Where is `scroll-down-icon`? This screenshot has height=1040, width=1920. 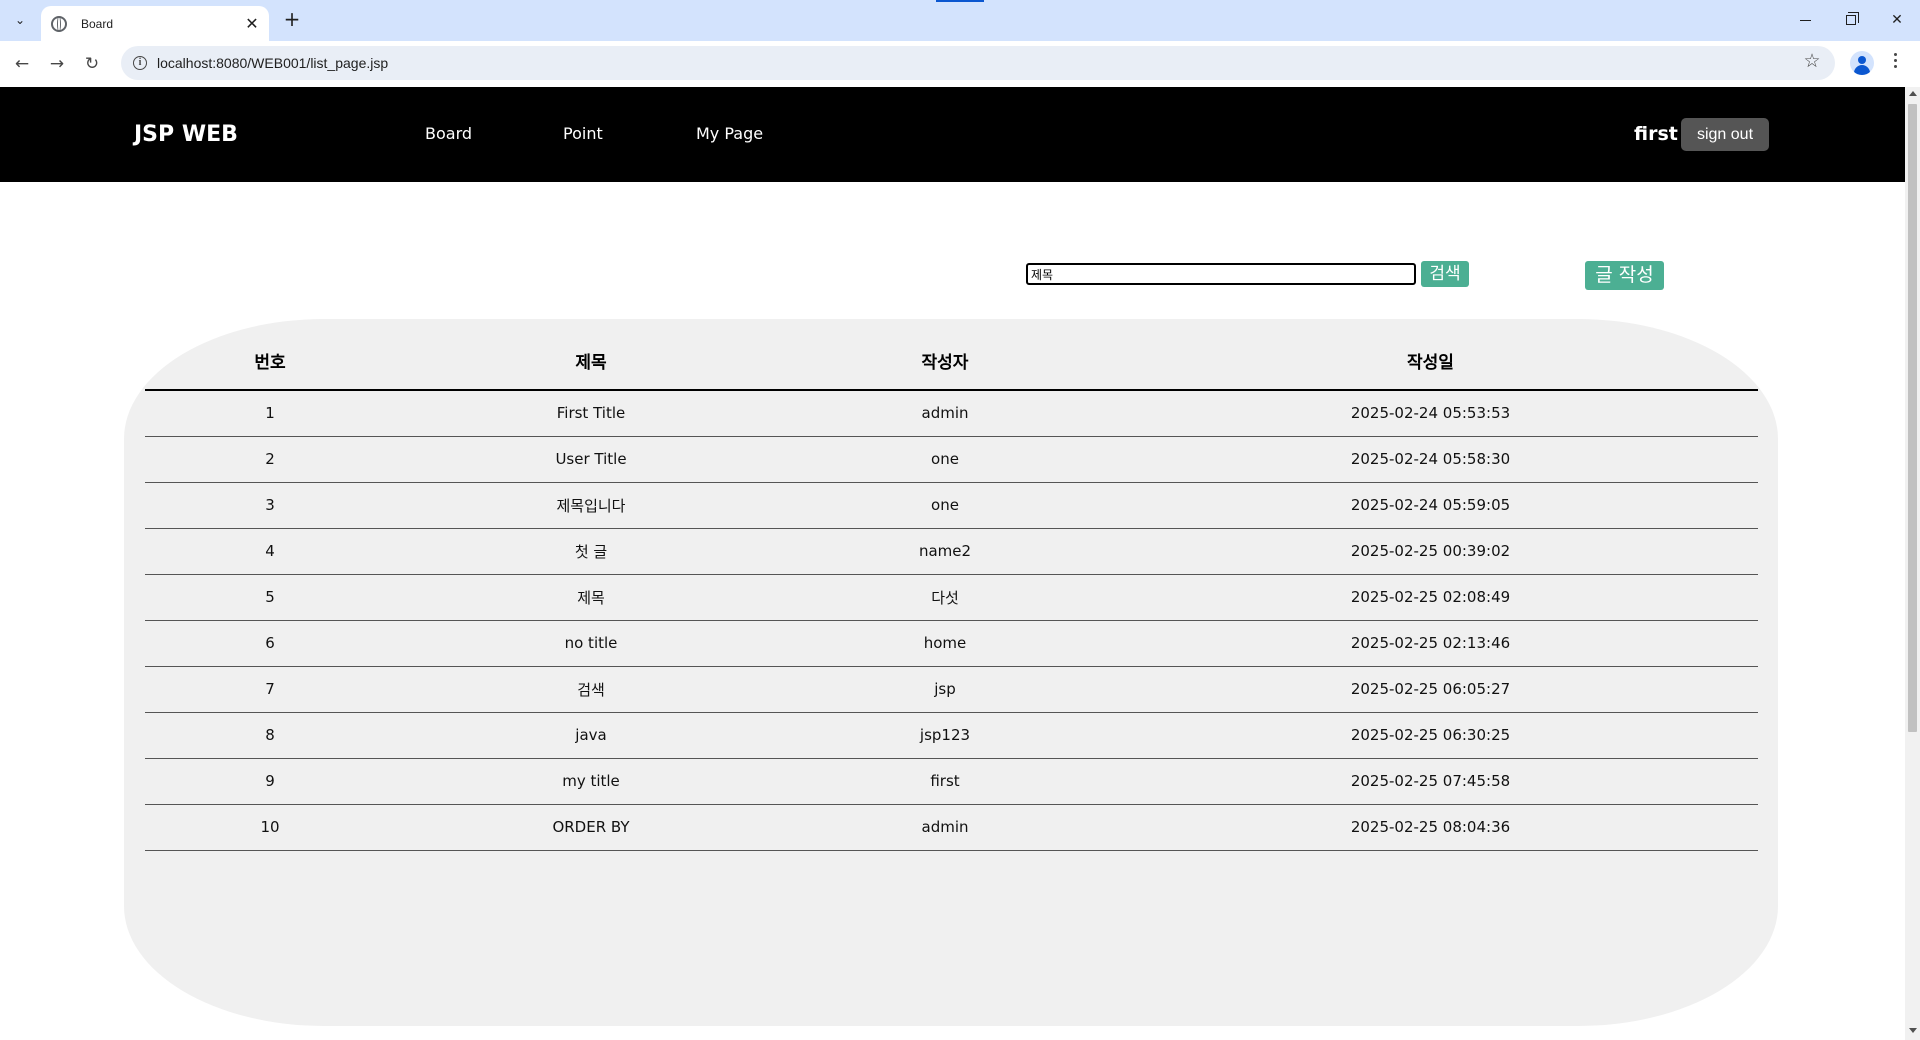
scroll-down-icon is located at coordinates (1913, 1030).